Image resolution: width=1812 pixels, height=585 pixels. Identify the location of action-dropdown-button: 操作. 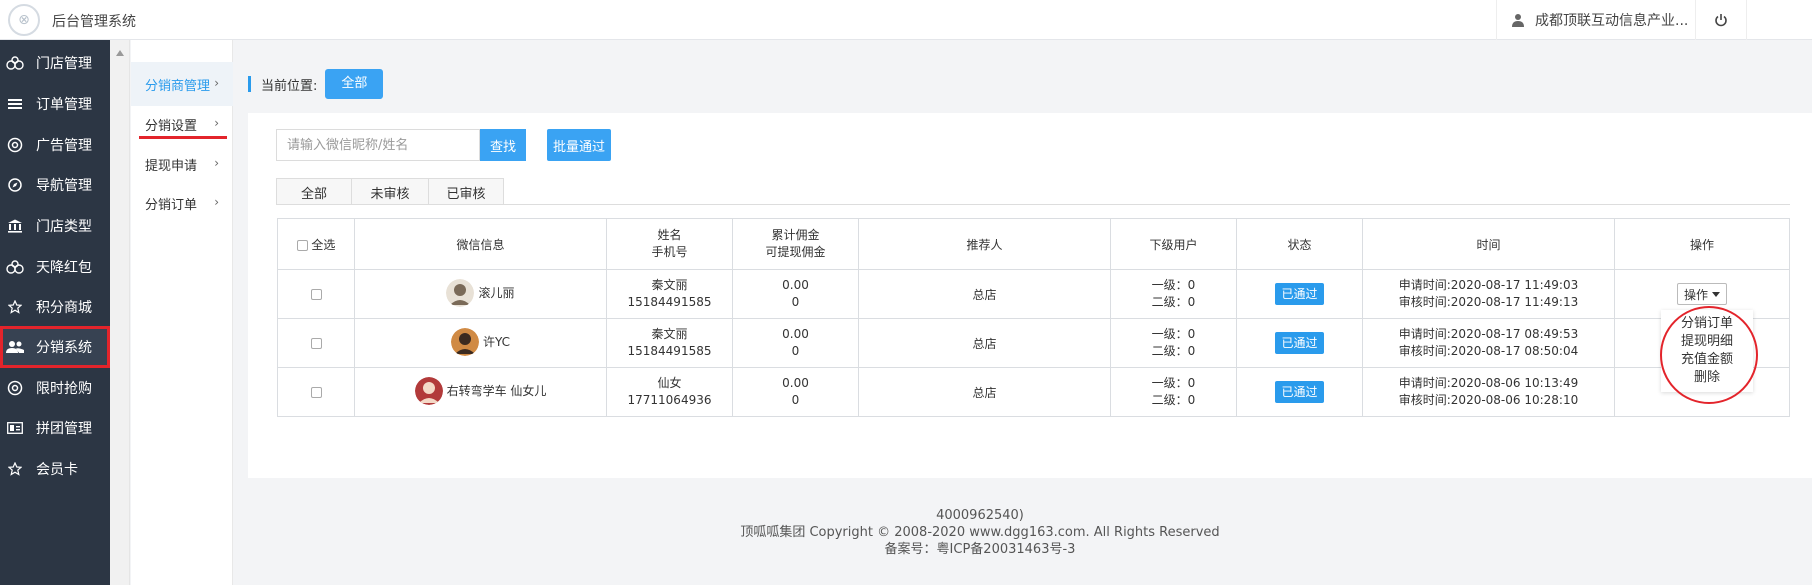
(1701, 294).